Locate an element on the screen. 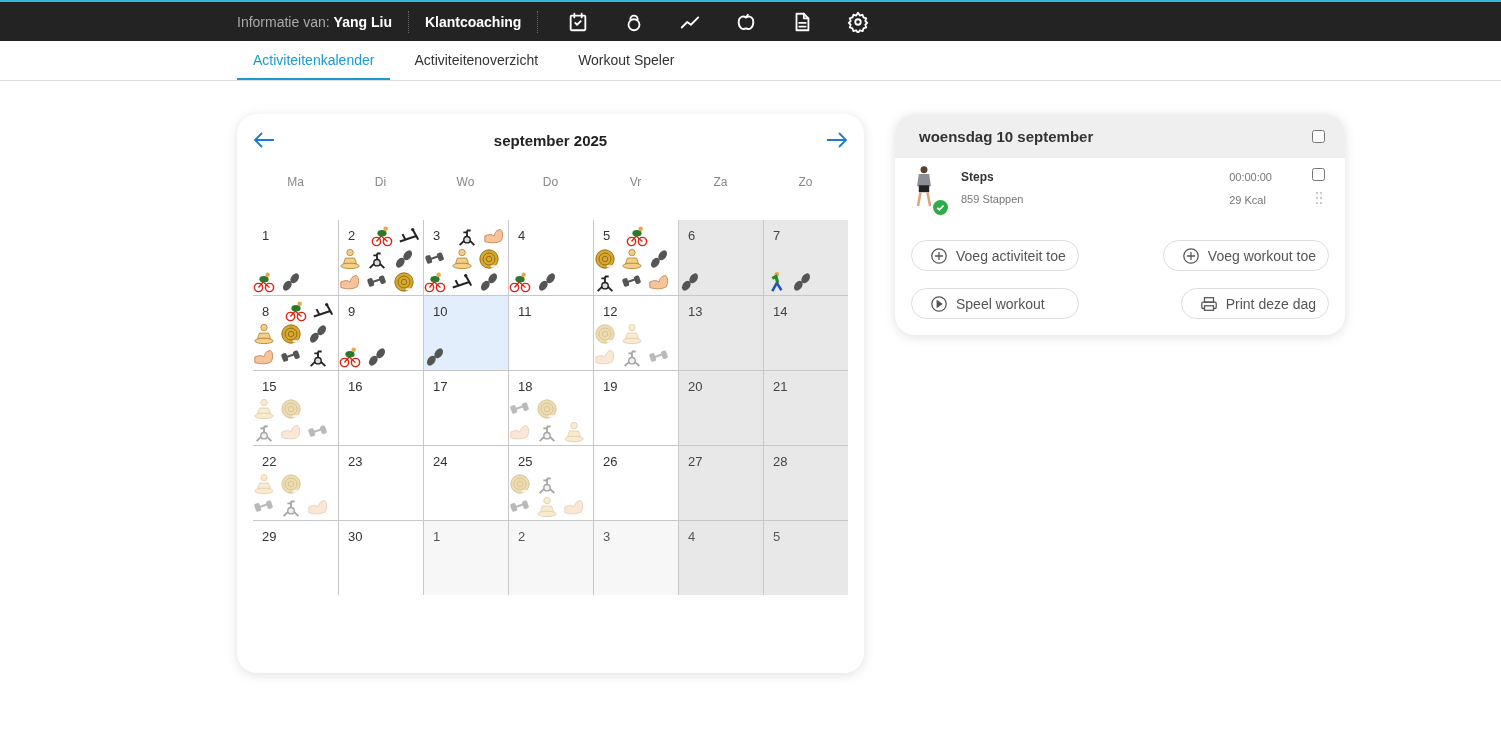  day-number: 10 is located at coordinates (440, 311).